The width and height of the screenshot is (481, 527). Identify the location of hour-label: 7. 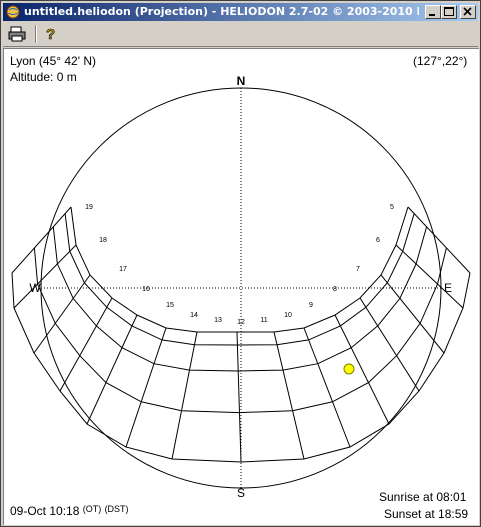
(358, 269).